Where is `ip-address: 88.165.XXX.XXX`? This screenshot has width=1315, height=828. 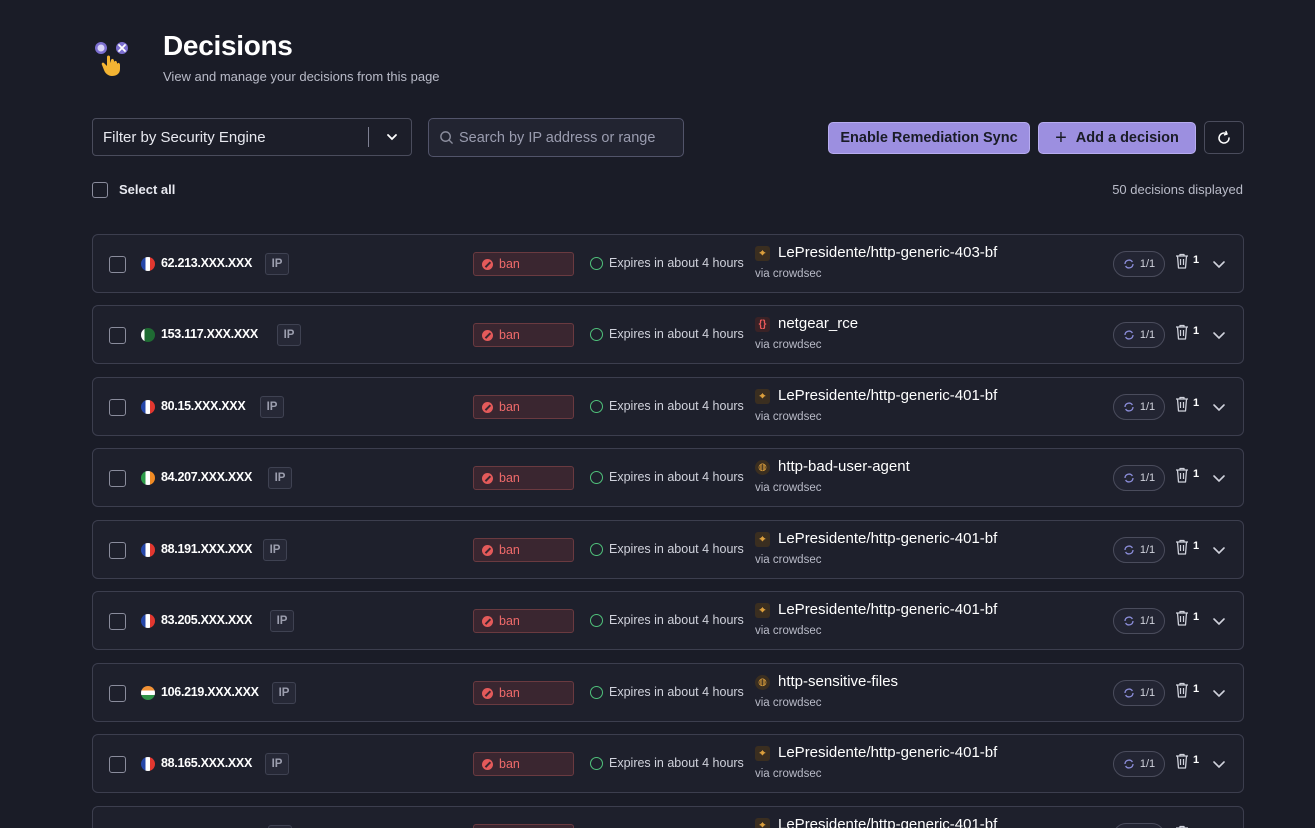 ip-address: 88.165.XXX.XXX is located at coordinates (207, 763).